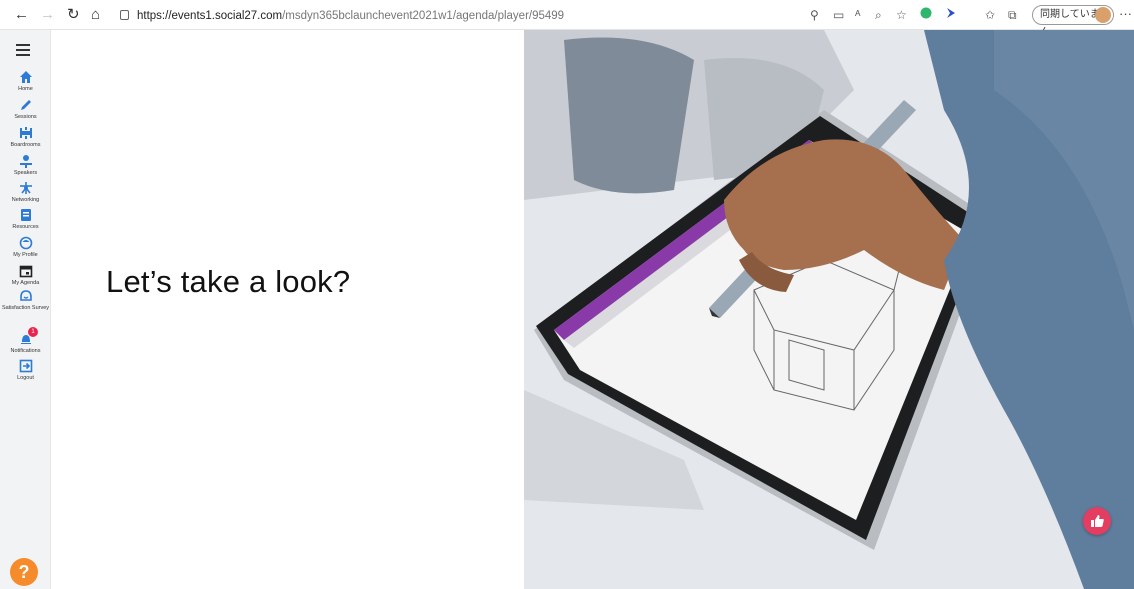 This screenshot has width=1134, height=589. What do you see at coordinates (878, 15) in the screenshot?
I see `zoom-icon: ⌕` at bounding box center [878, 15].